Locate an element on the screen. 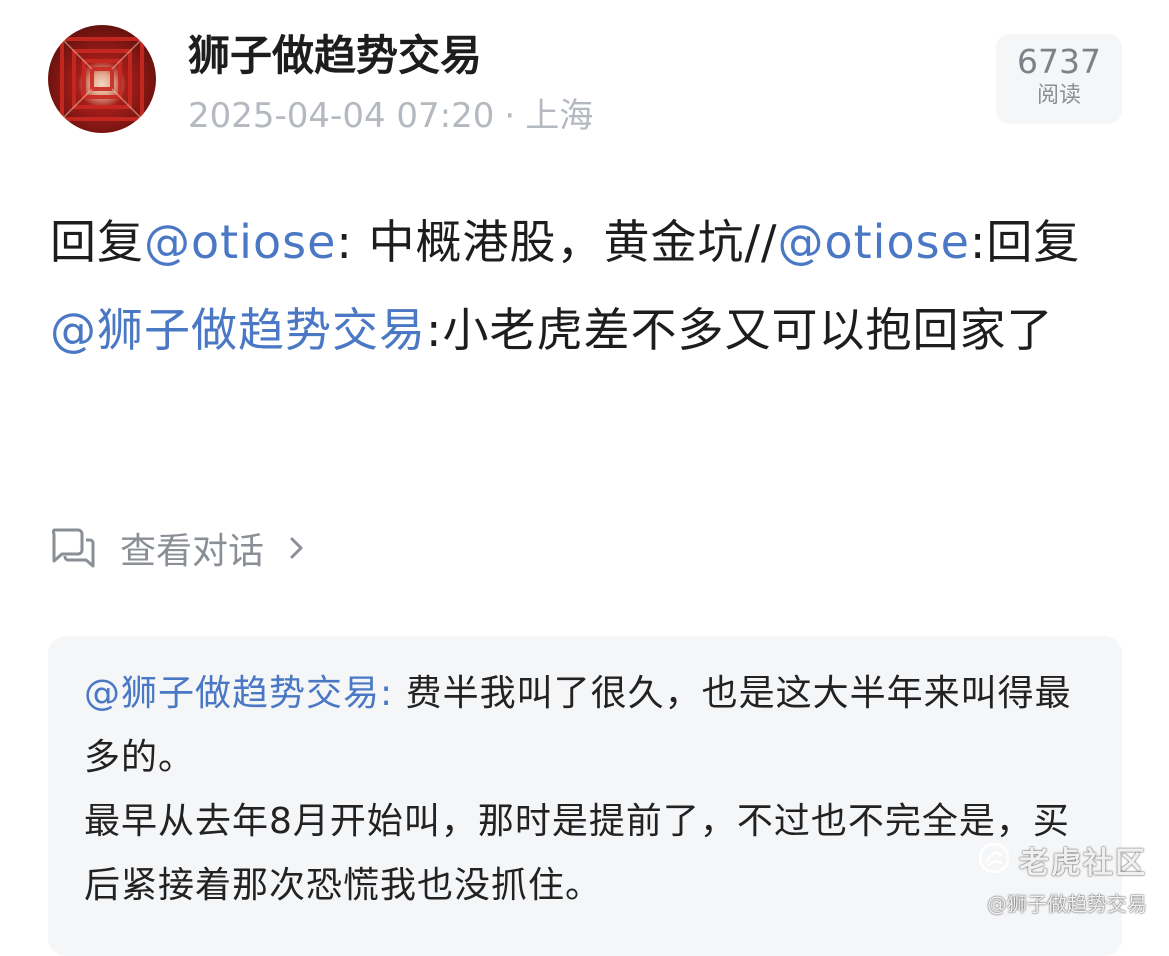 Image resolution: width=1169 pixels, height=956 pixels. avatar-image is located at coordinates (102, 79).